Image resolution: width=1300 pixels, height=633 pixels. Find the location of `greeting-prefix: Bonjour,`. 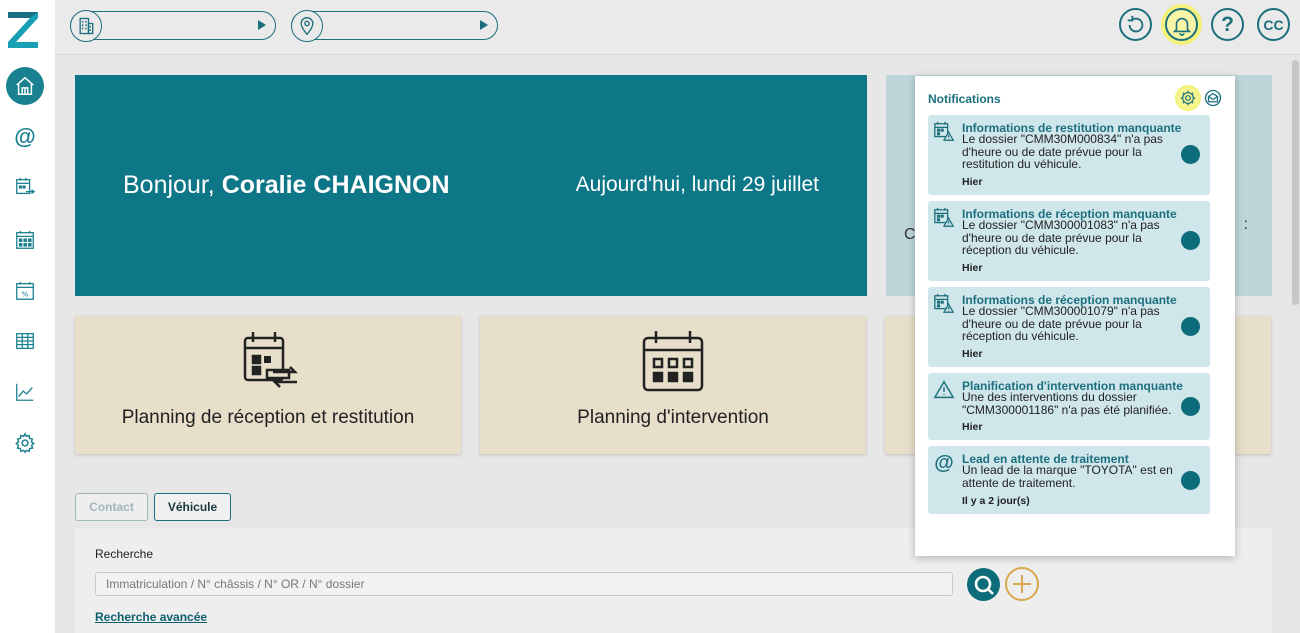

greeting-prefix: Bonjour, is located at coordinates (169, 185).